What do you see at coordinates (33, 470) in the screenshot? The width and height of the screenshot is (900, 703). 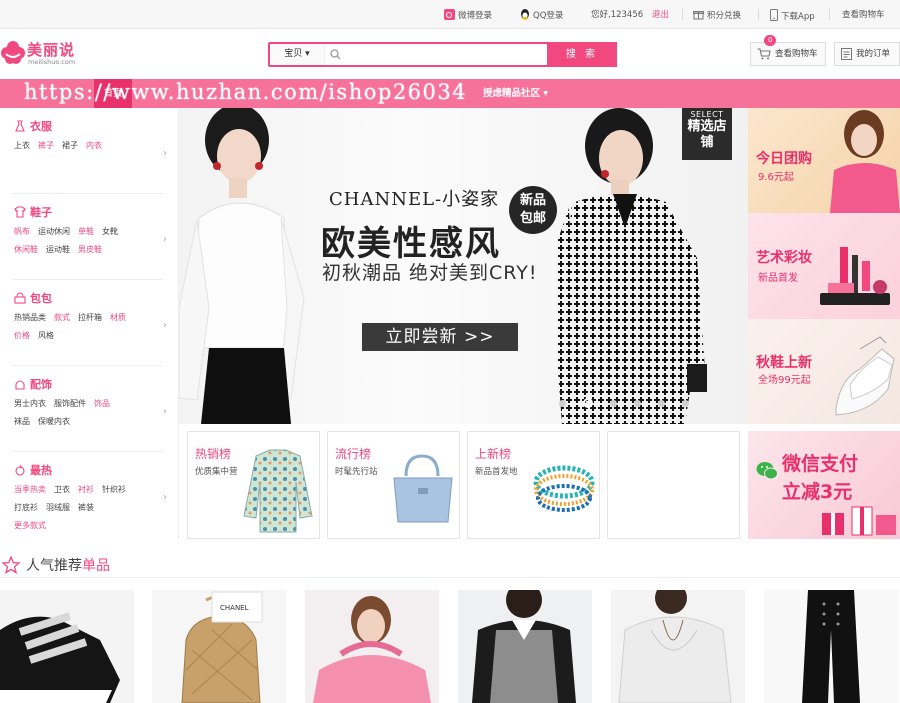 I see `sidebar-category-title: 最热` at bounding box center [33, 470].